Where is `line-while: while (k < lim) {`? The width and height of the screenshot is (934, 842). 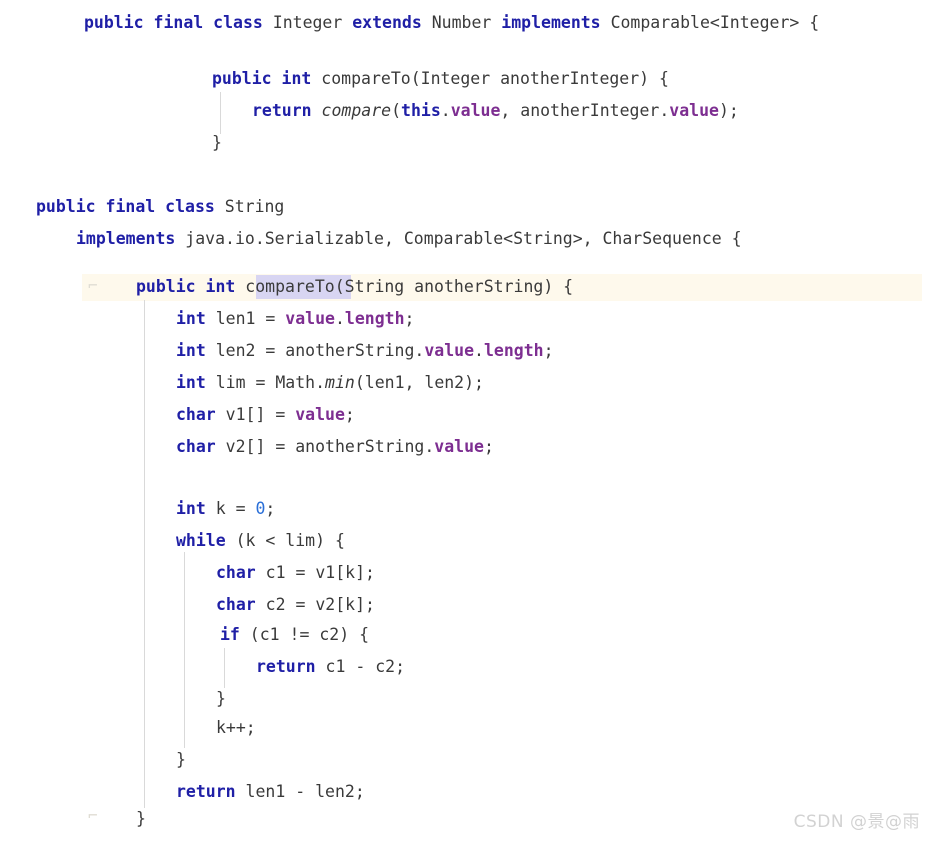 line-while: while (k < lim) { is located at coordinates (467, 541).